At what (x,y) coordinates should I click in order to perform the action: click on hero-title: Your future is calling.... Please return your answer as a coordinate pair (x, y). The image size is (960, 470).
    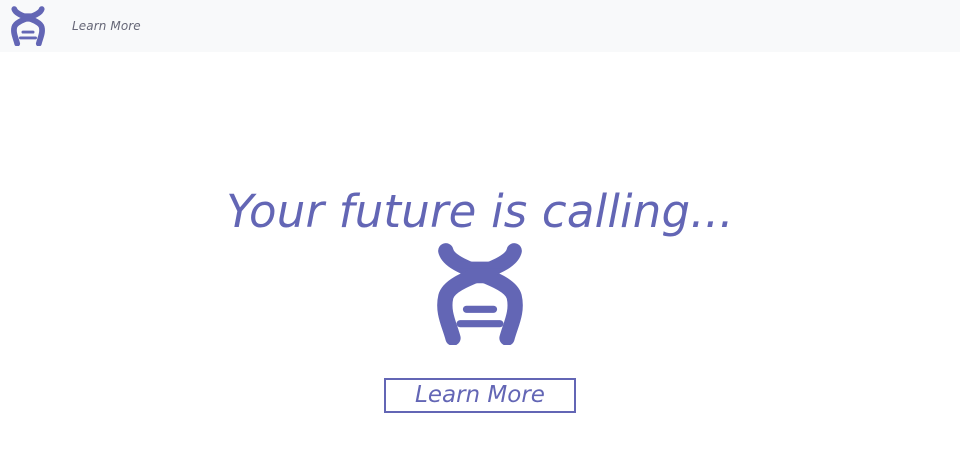
    Looking at the image, I should click on (480, 211).